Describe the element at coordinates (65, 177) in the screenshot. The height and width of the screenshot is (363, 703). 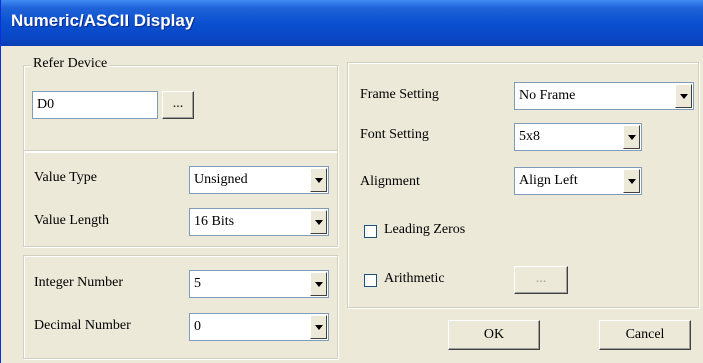
I see `value-type-label: Value Type` at that location.